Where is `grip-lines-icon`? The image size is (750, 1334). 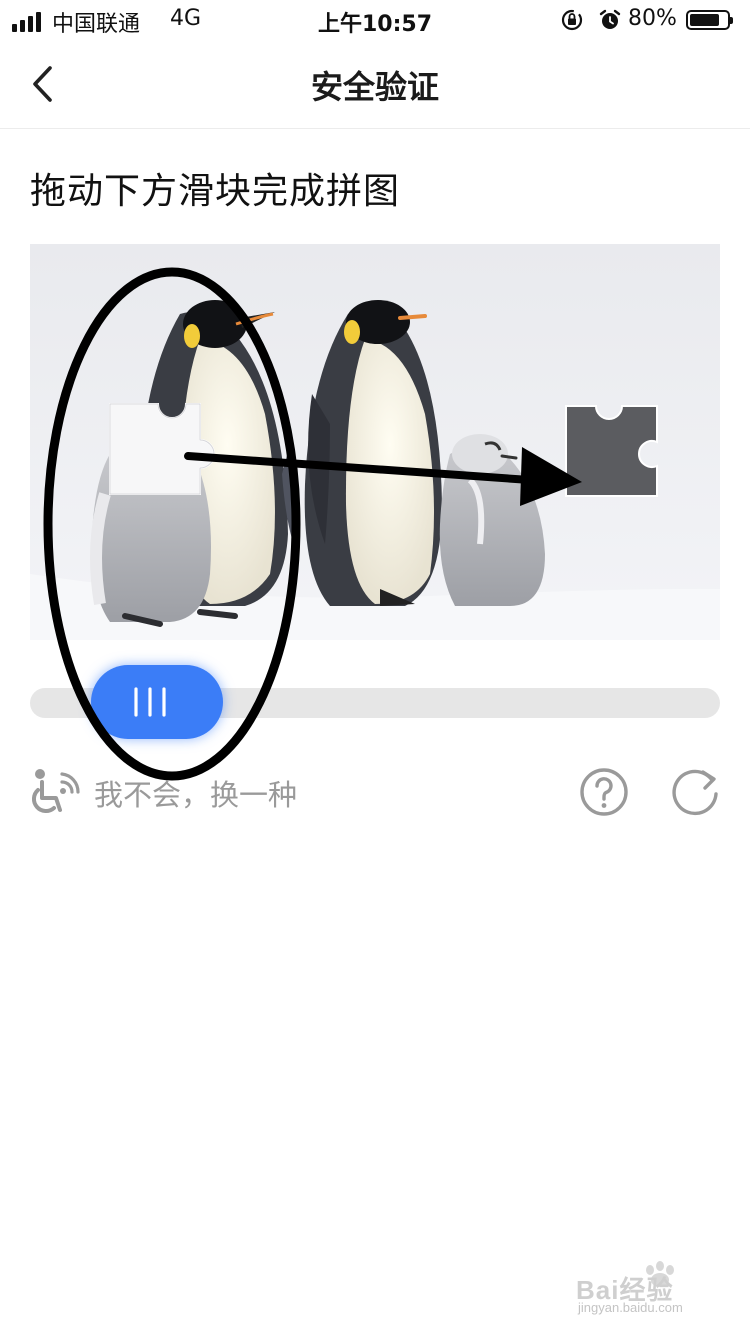 grip-lines-icon is located at coordinates (150, 702).